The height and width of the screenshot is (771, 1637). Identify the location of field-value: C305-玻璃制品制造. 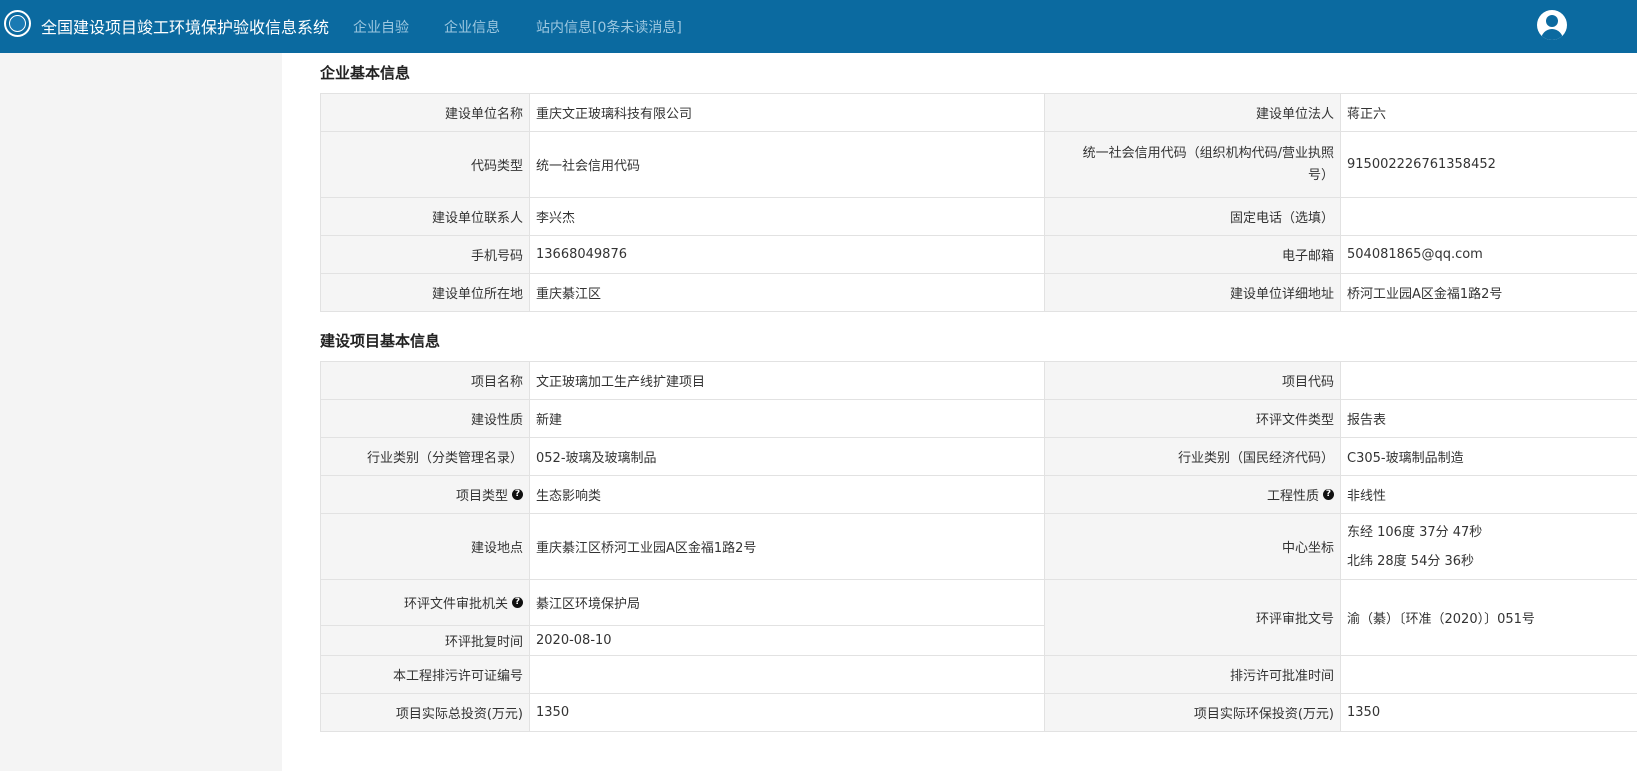
(1489, 456).